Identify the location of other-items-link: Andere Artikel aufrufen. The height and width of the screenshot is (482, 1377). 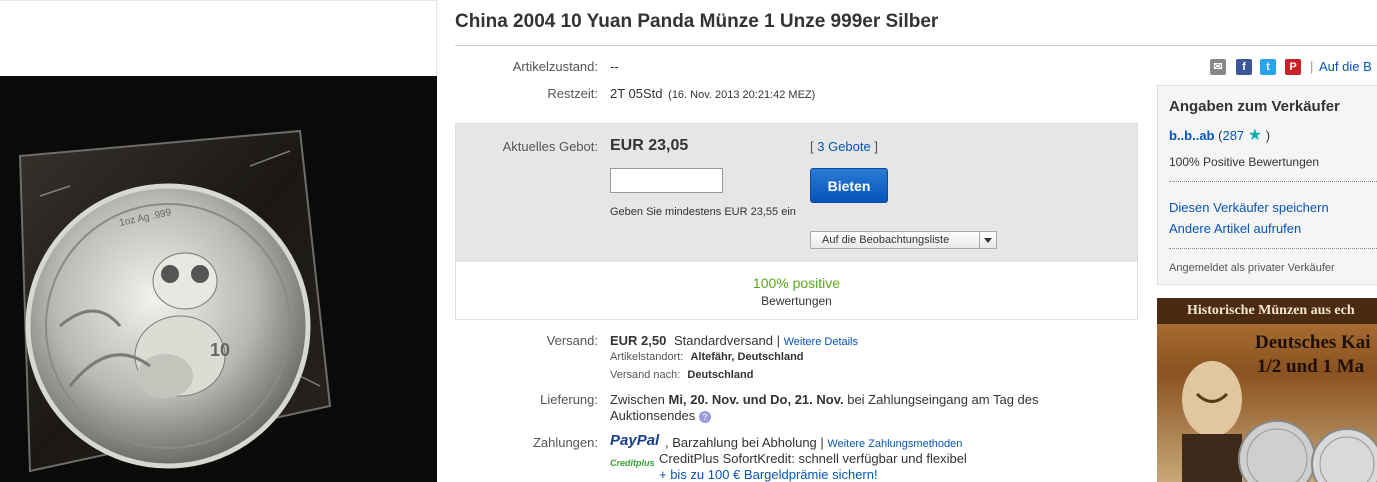
(1235, 228).